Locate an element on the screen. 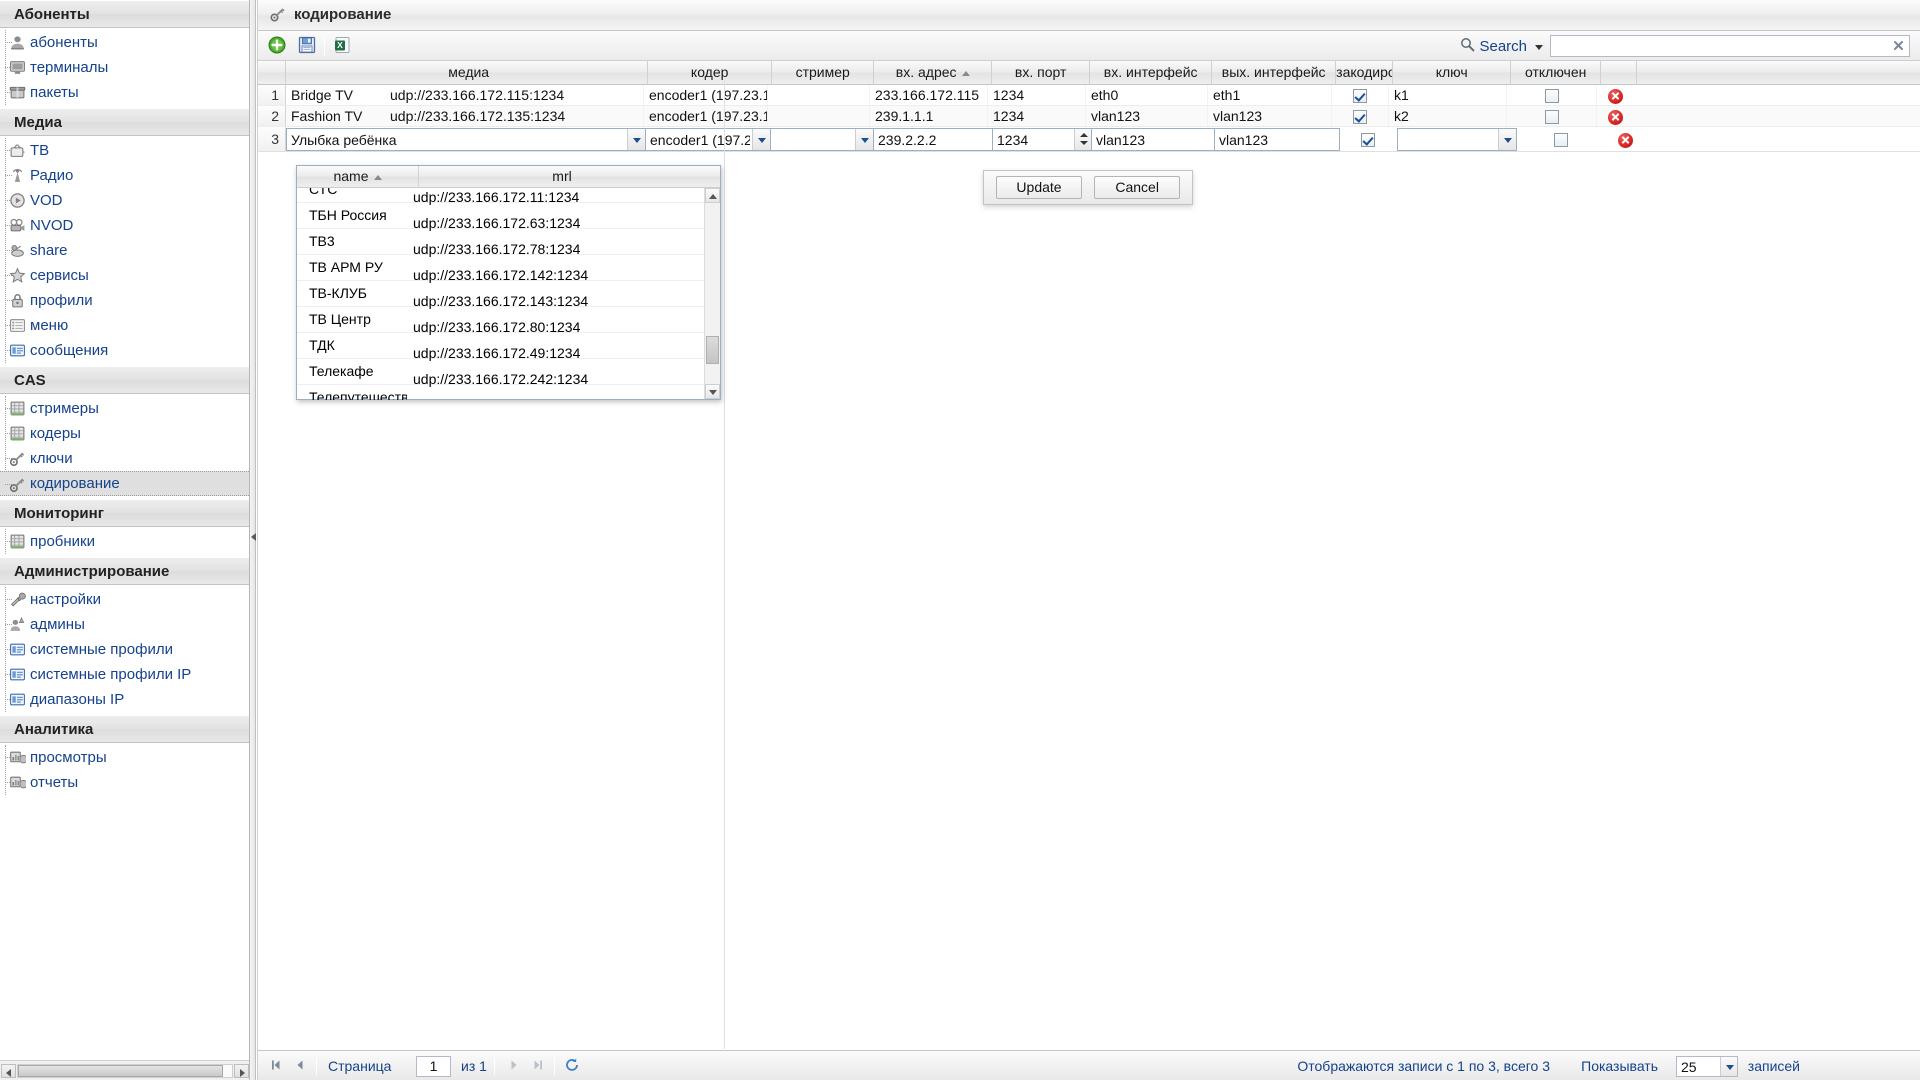  dropdown-list-item: ТБН Россия udp://233.166.172.63:1234 is located at coordinates (501, 217).